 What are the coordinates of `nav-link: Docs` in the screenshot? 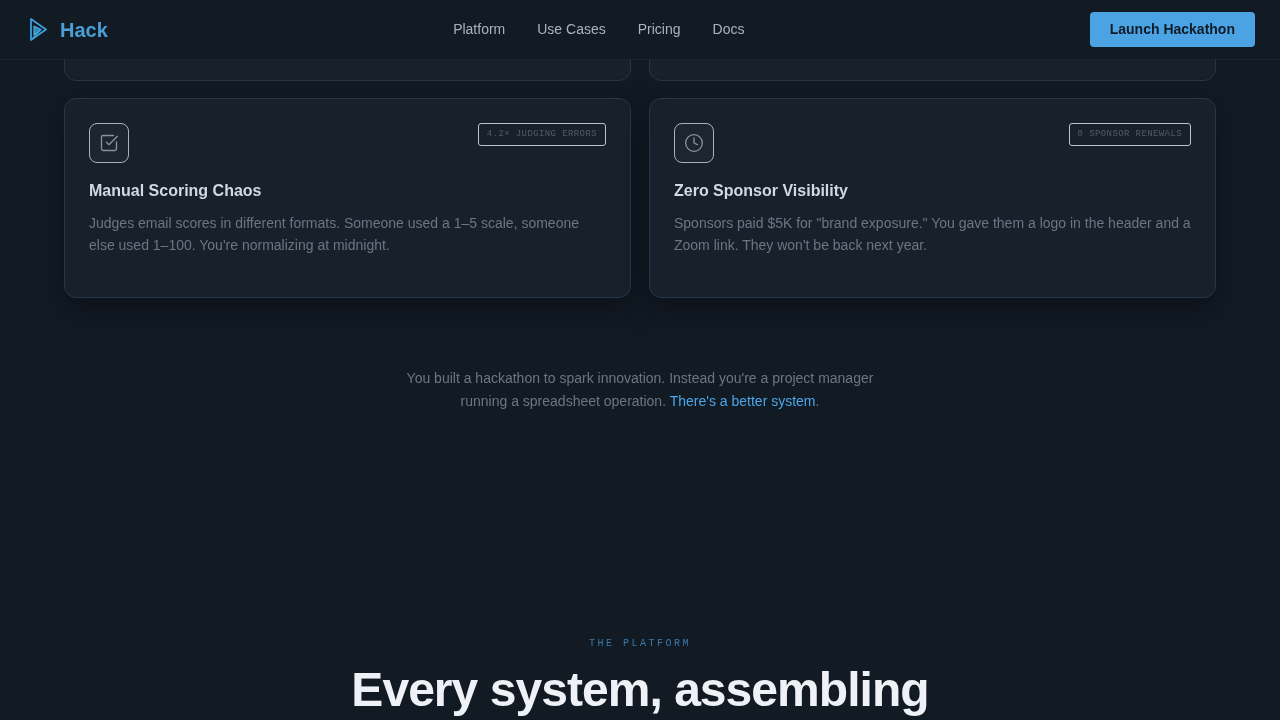 It's located at (728, 29).